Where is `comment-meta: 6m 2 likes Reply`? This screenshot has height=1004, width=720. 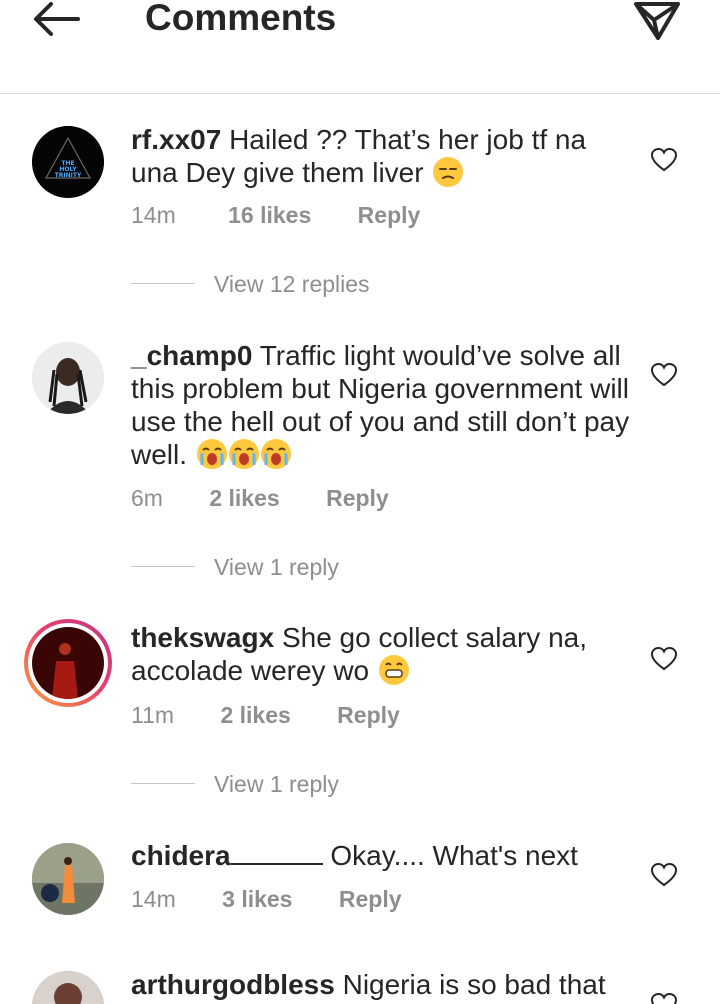 comment-meta: 6m 2 likes Reply is located at coordinates (260, 498).